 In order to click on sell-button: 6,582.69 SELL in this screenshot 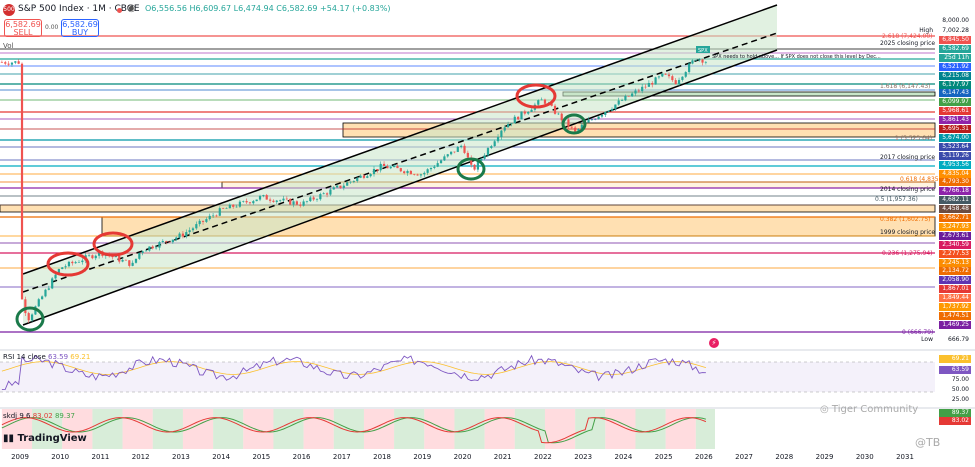, I will do `click(23, 28)`.